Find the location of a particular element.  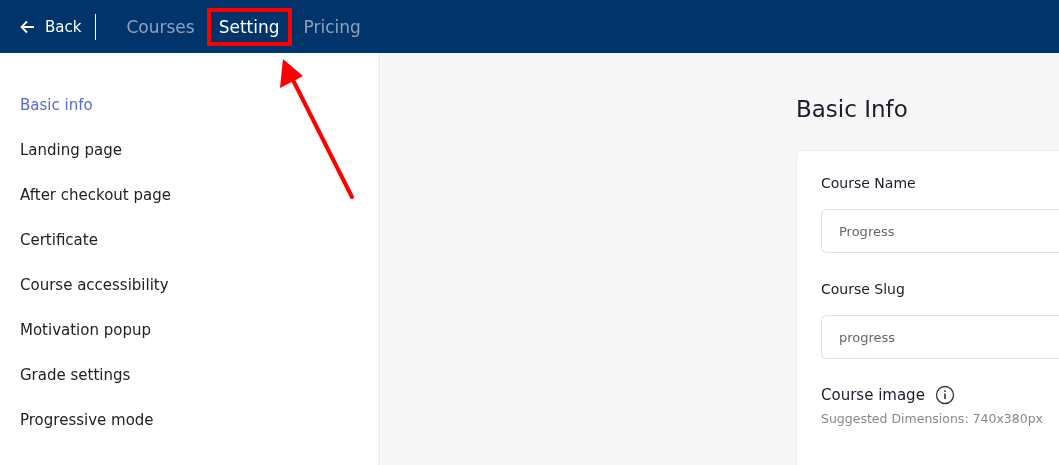

field-label: Course Slug is located at coordinates (863, 289).